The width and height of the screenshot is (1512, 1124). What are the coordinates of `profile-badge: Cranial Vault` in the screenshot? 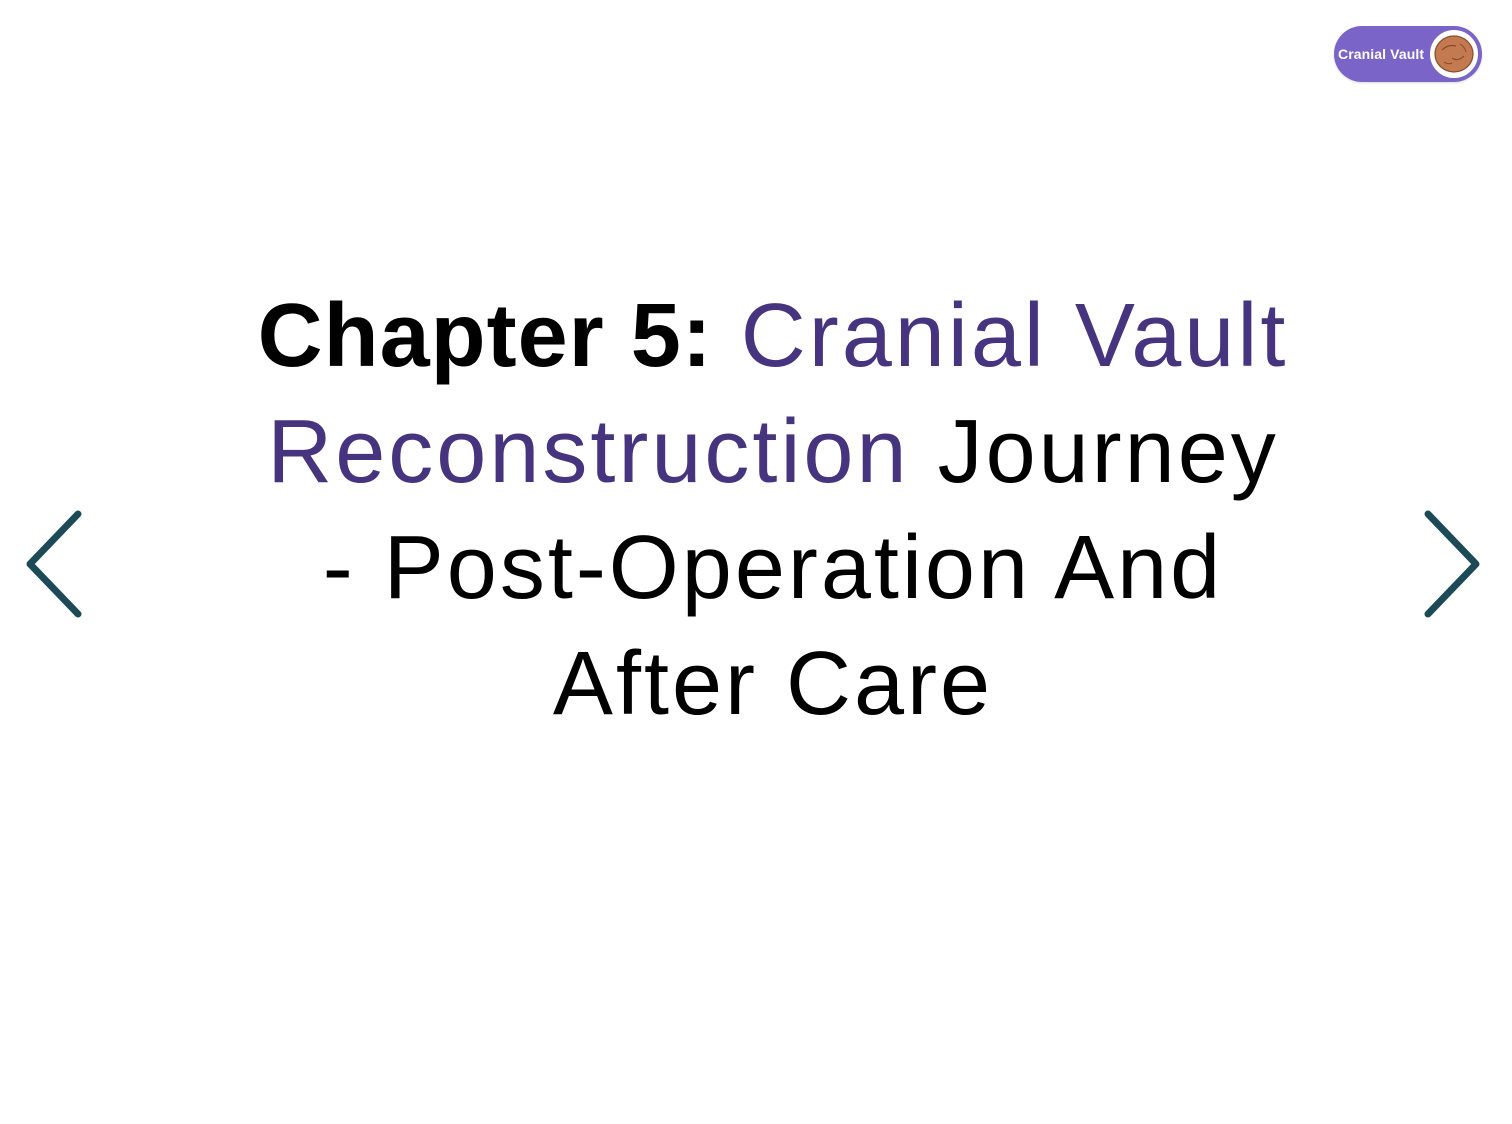 It's located at (1408, 54).